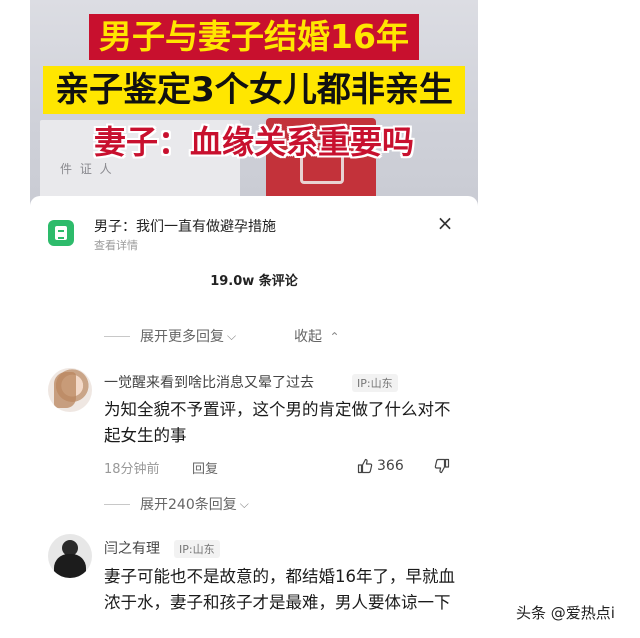  I want to click on close-icon: ×, so click(445, 223).